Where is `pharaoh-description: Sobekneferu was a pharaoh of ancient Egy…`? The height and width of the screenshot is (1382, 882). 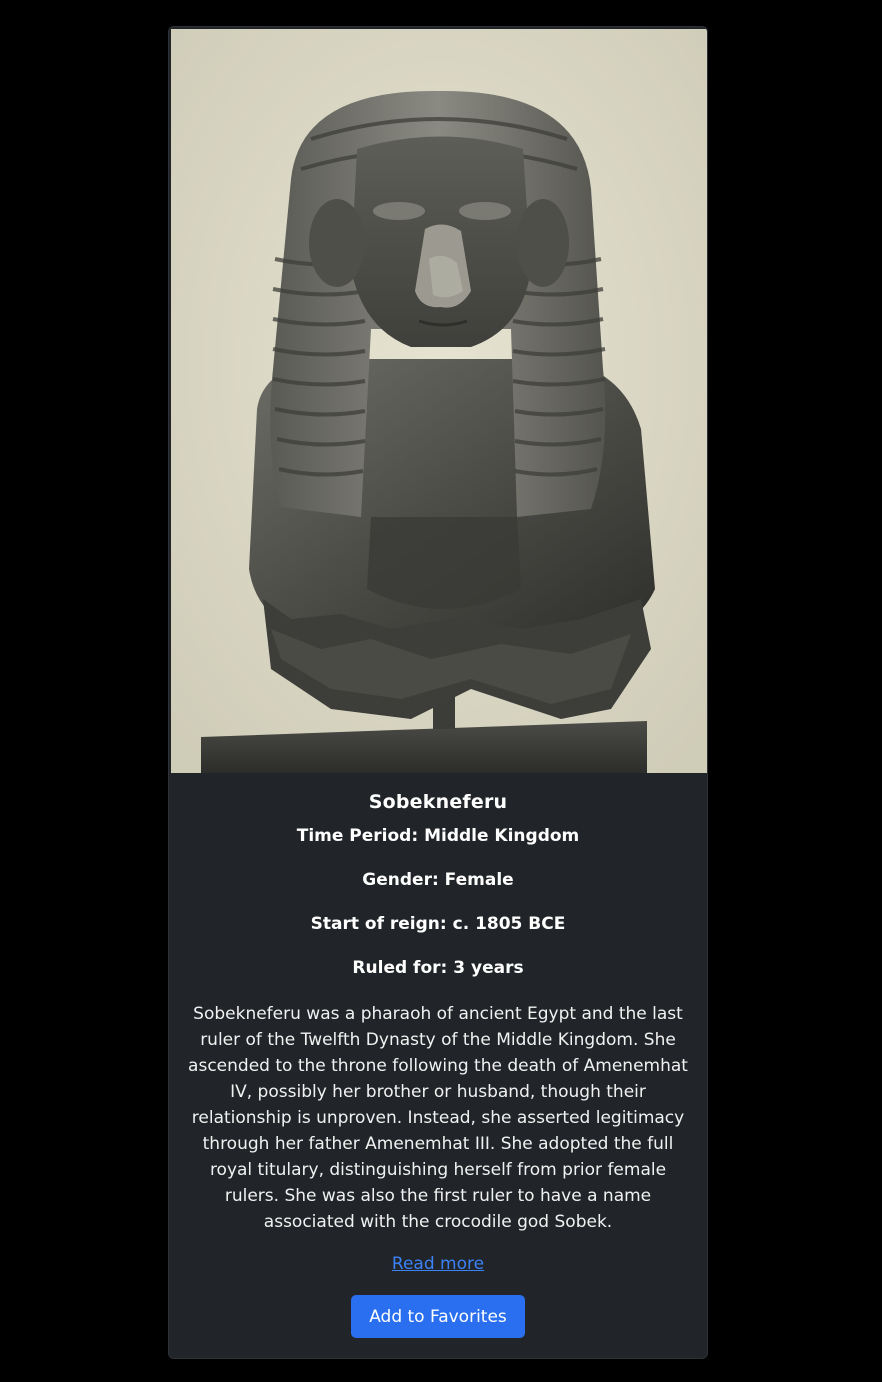
pharaoh-description: Sobekneferu was a pharaoh of ancient Egy… is located at coordinates (438, 1118).